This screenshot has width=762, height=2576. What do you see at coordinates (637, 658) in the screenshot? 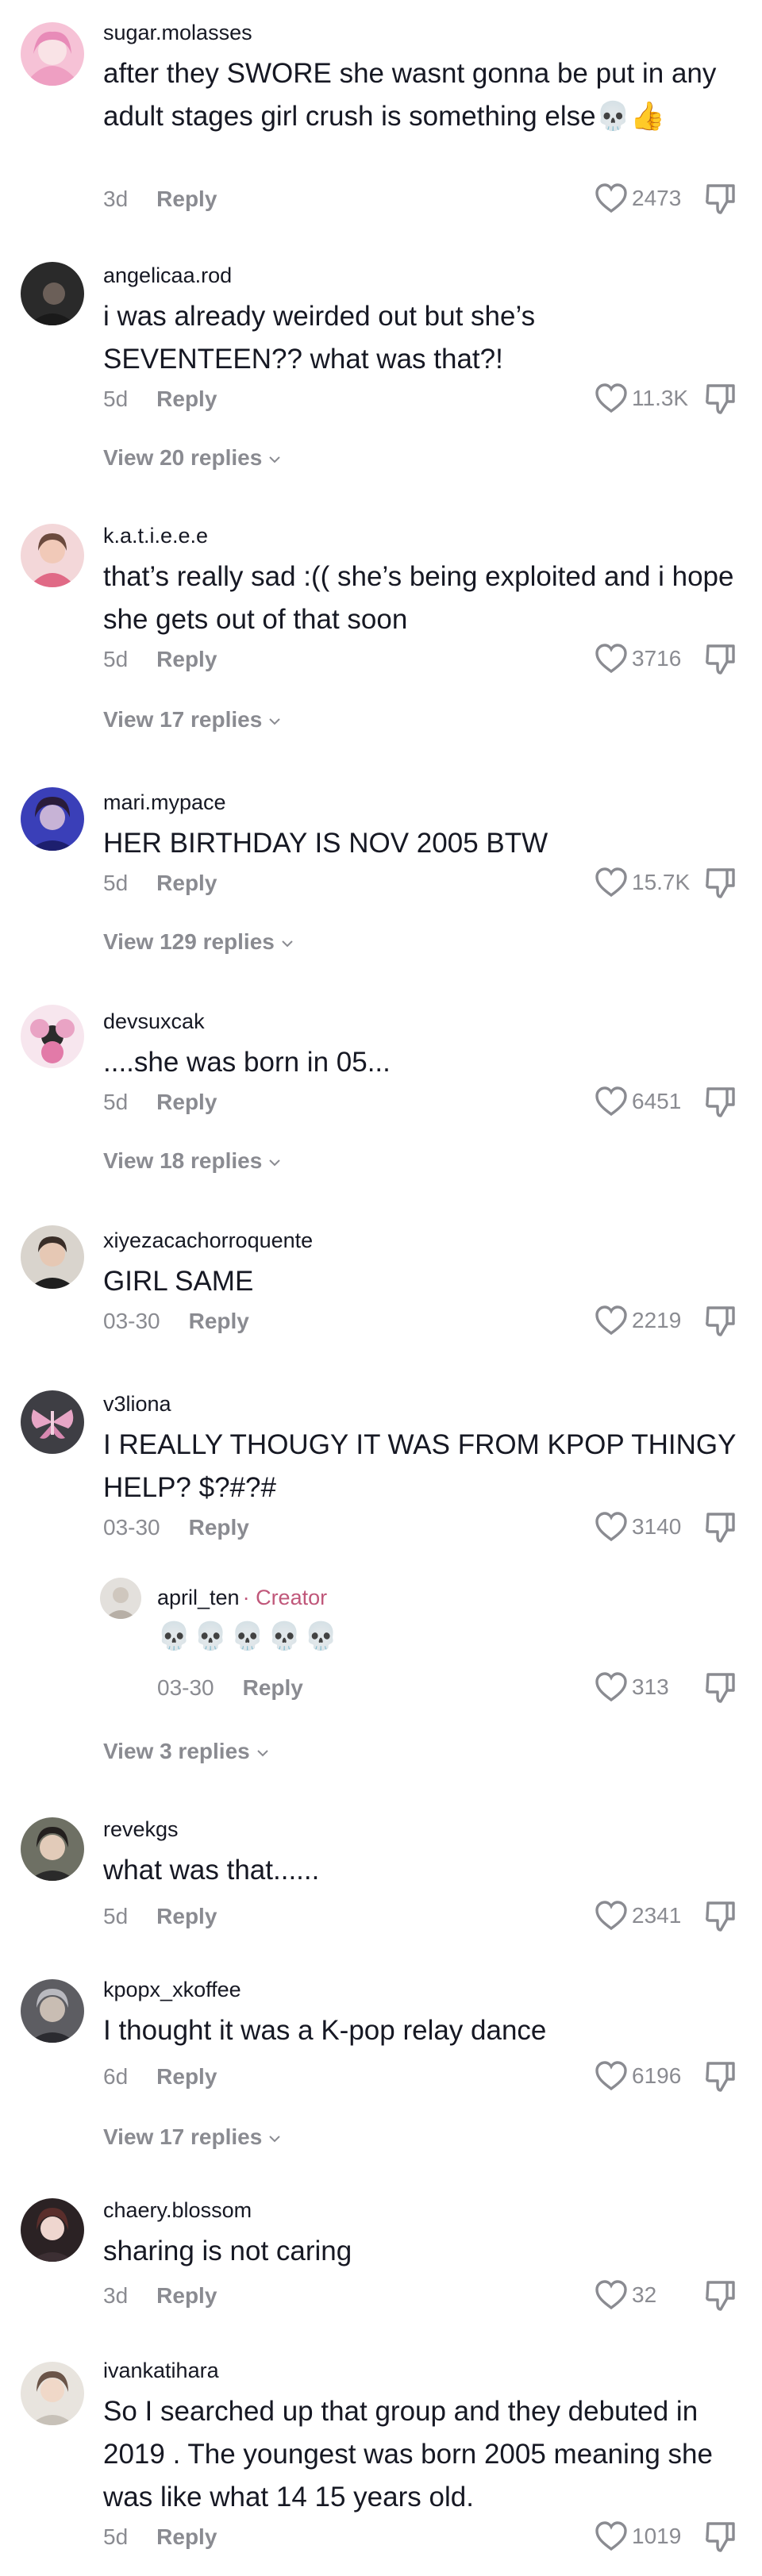
I see `like-button: 3716` at bounding box center [637, 658].